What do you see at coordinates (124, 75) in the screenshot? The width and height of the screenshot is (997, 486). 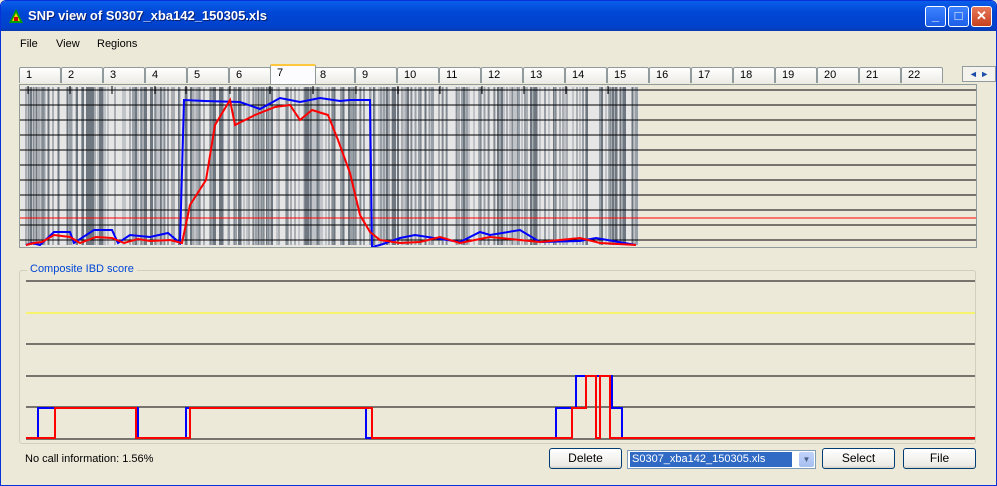 I see `tab-chromosome-3: 3` at bounding box center [124, 75].